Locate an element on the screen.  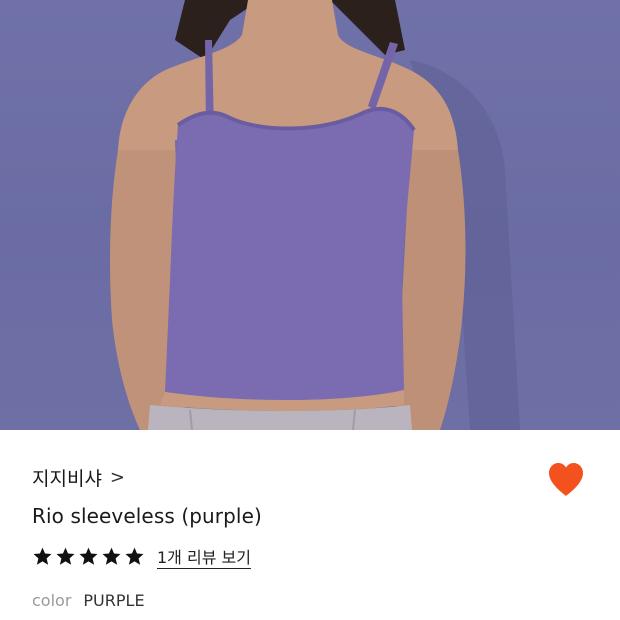
brand-name: 지지비샤 is located at coordinates (67, 479).